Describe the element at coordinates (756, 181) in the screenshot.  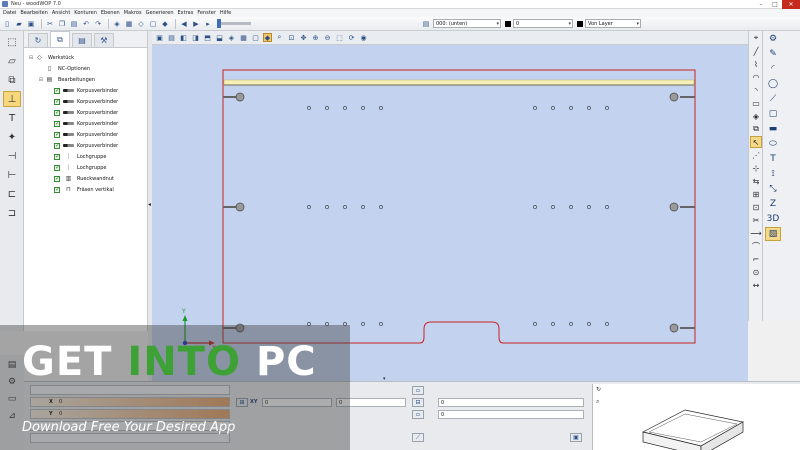
I see `mirror-tool-icon: ⇆` at that location.